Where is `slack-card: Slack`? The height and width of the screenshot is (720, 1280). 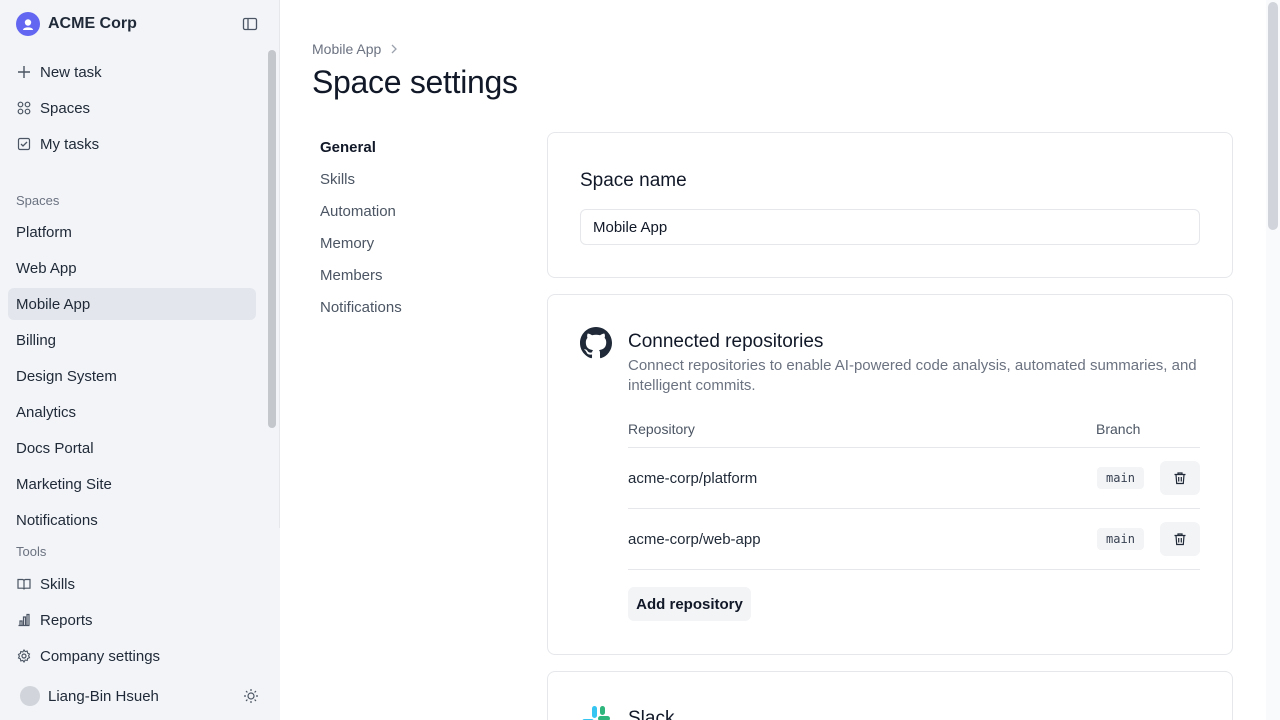
slack-card: Slack is located at coordinates (890, 695).